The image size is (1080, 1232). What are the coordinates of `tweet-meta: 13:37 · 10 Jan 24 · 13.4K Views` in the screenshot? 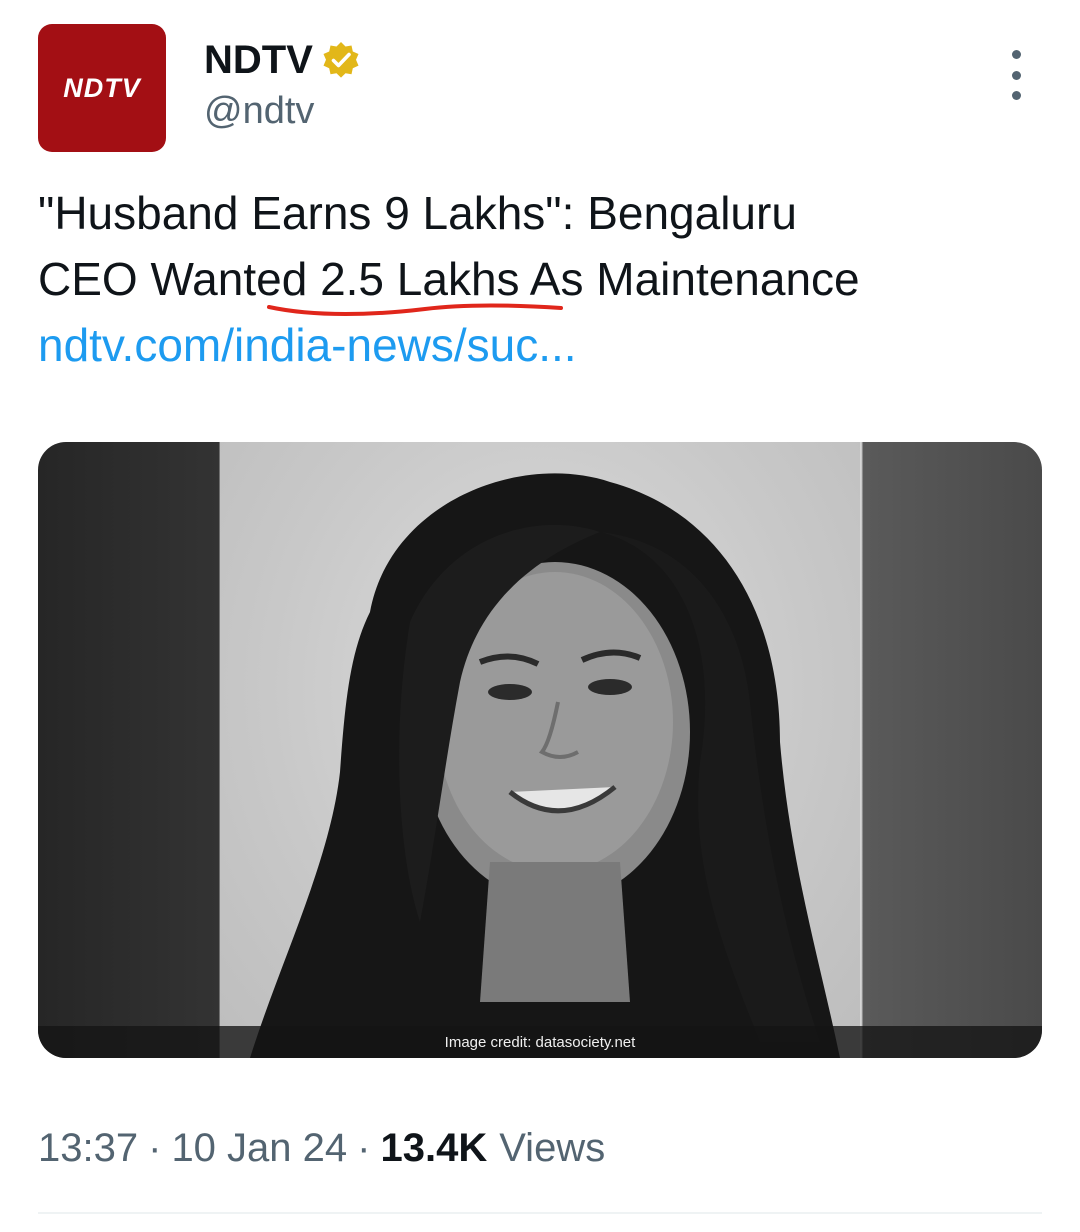 It's located at (321, 1148).